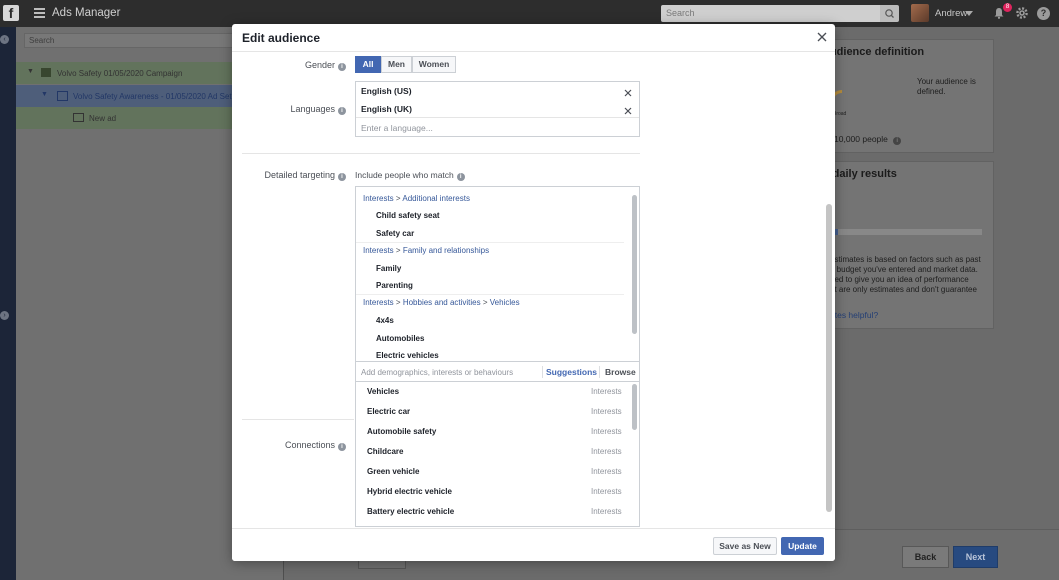 This screenshot has width=1059, height=580. I want to click on targeting-item: Parenting, so click(394, 285).